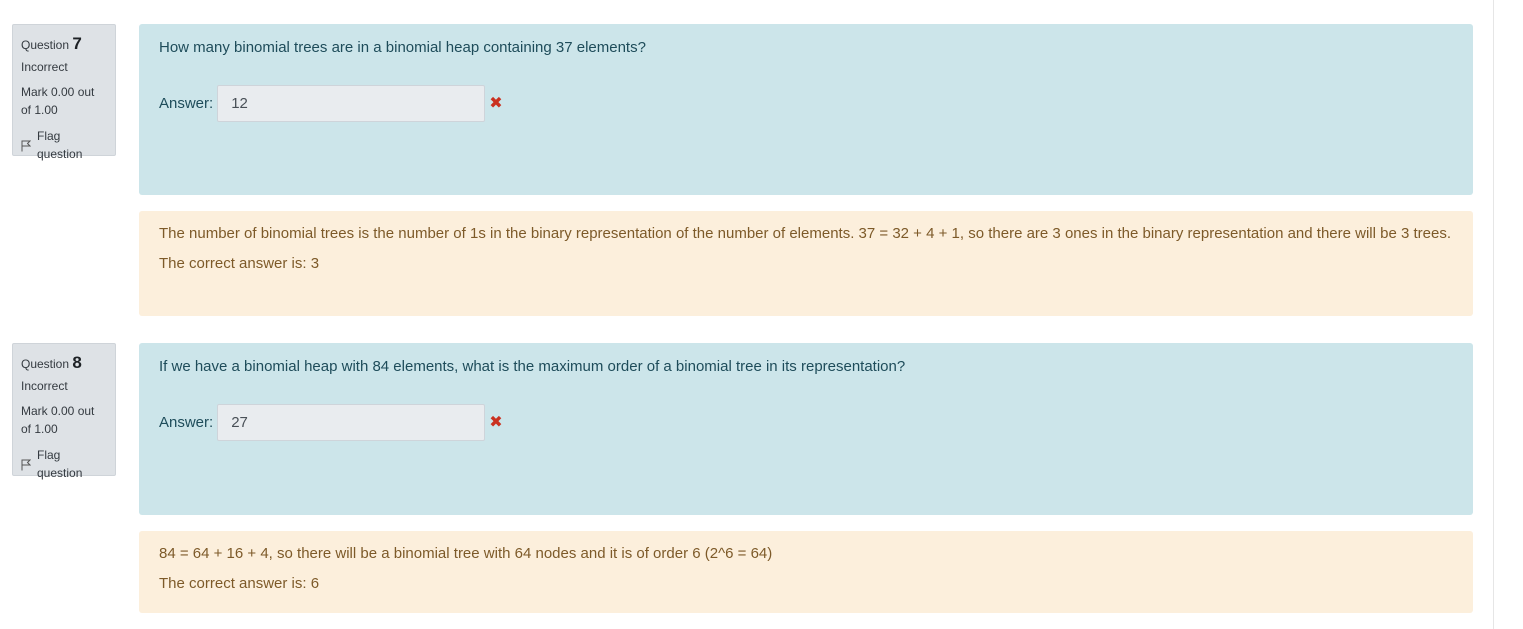 The height and width of the screenshot is (629, 1523). Describe the element at coordinates (239, 263) in the screenshot. I see `right-answer: The correct answer is: 3` at that location.